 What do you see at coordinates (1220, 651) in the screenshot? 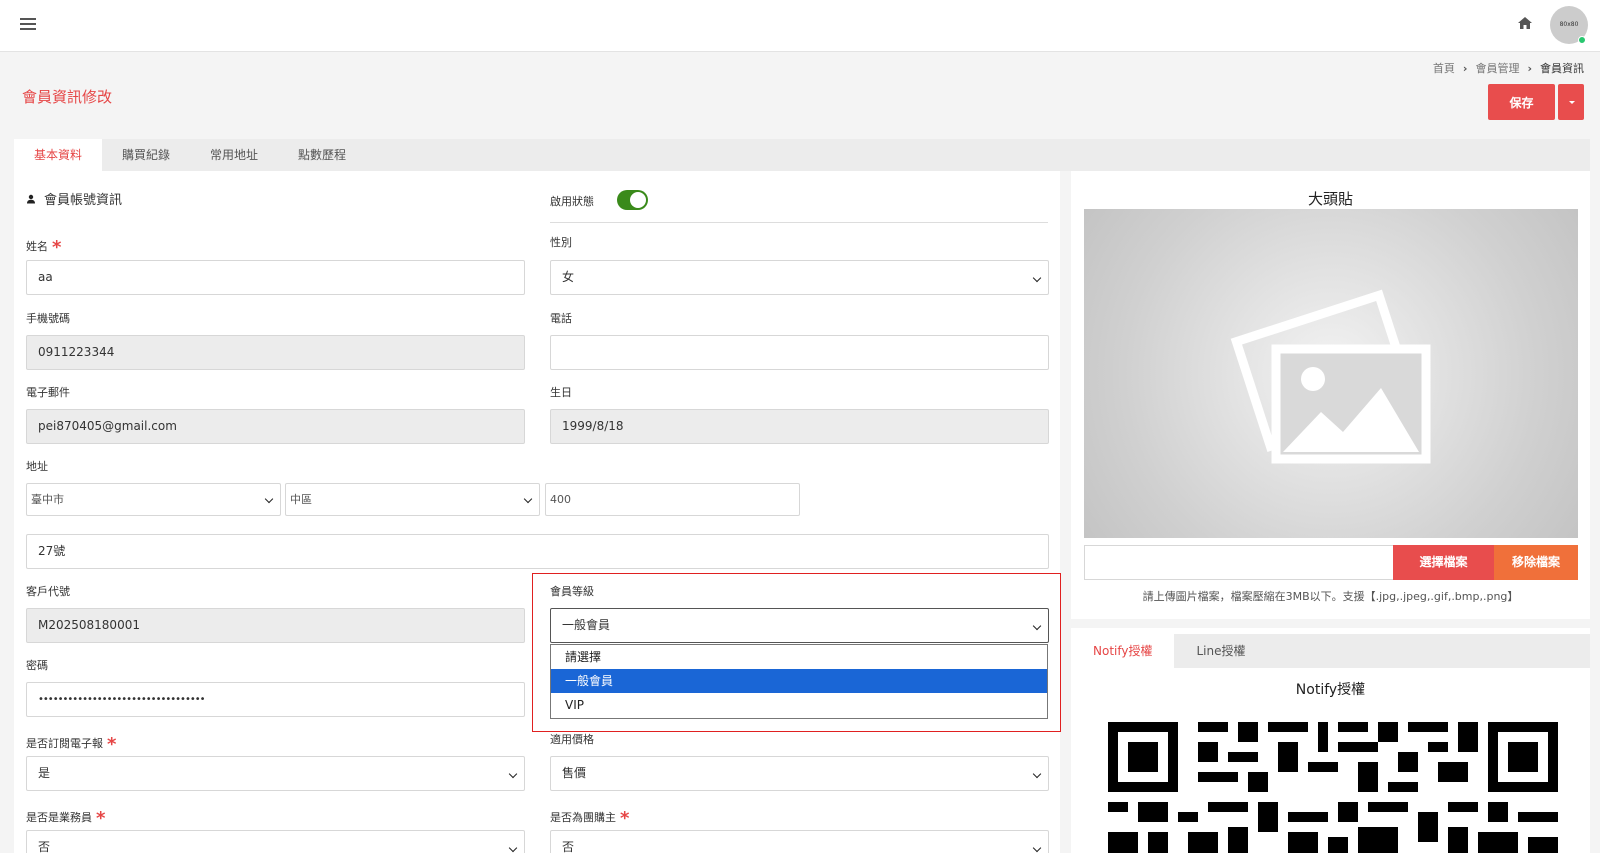
I see `tab-line-auth: Line授權` at bounding box center [1220, 651].